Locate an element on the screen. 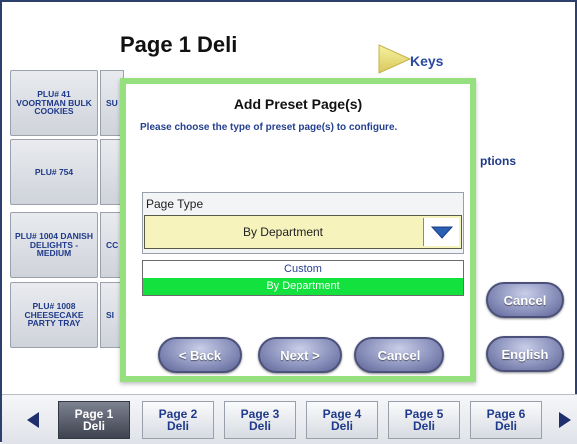  keys-label: Keys is located at coordinates (427, 61).